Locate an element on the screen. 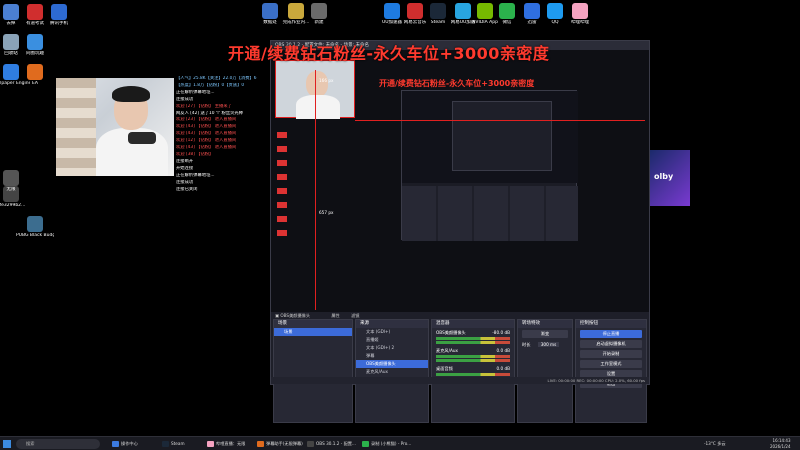  chat-line: 开始连接 is located at coordinates (185, 168).